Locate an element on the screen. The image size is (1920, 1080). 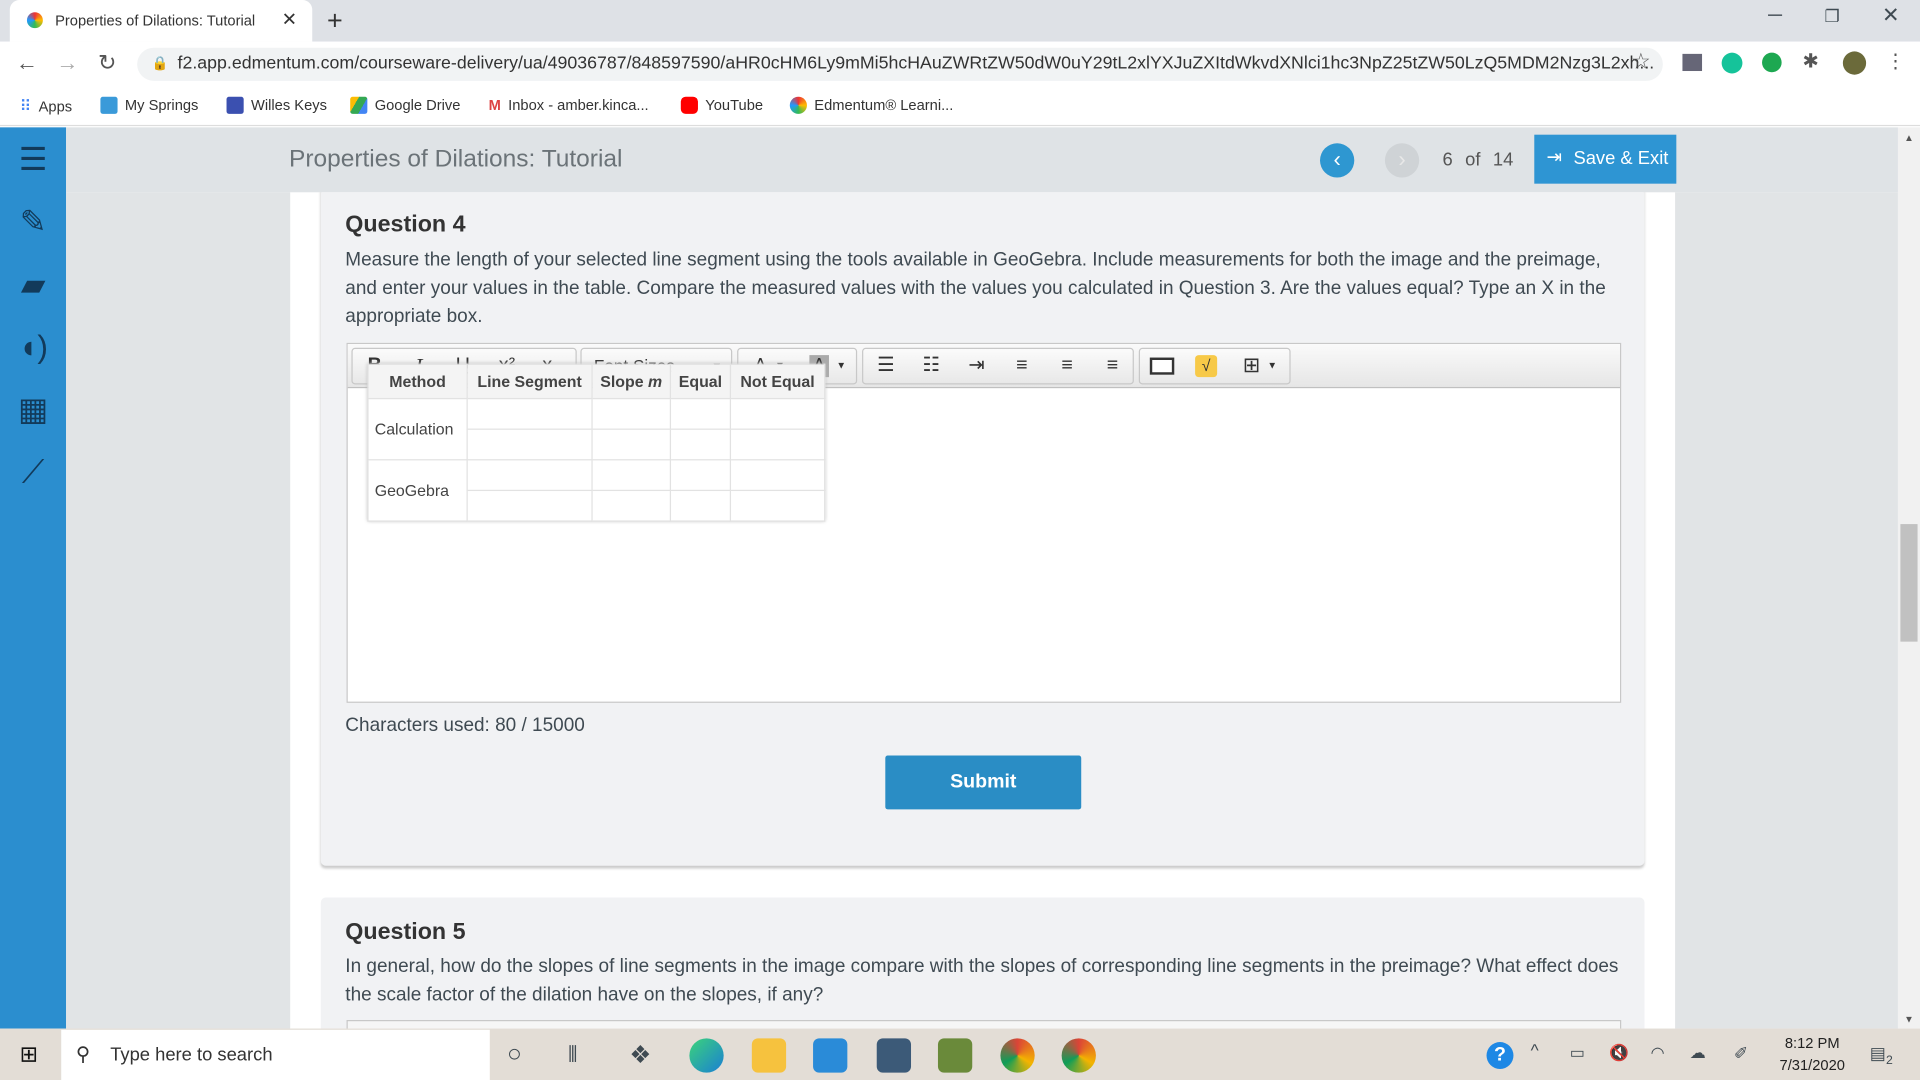
next-page-button: › is located at coordinates (1402, 160).